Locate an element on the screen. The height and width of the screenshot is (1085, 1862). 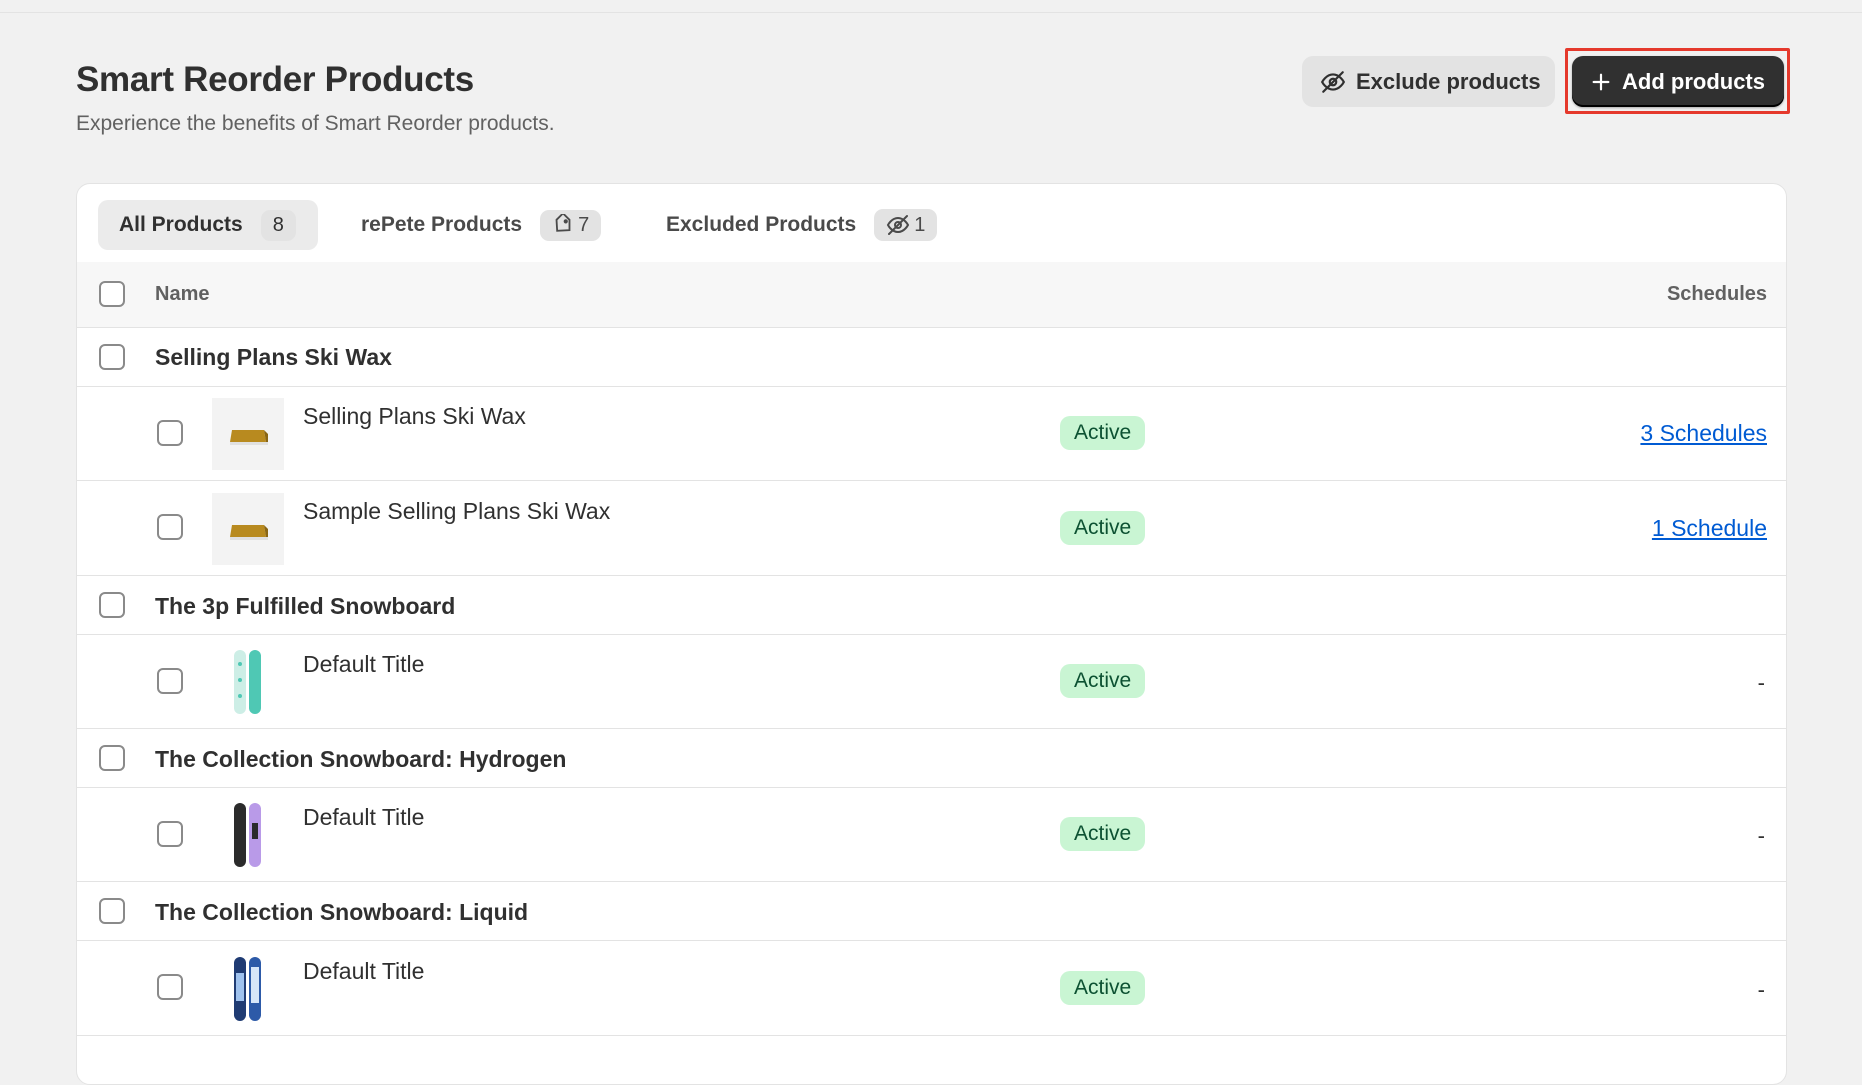
highlight-box is located at coordinates (1677, 81).